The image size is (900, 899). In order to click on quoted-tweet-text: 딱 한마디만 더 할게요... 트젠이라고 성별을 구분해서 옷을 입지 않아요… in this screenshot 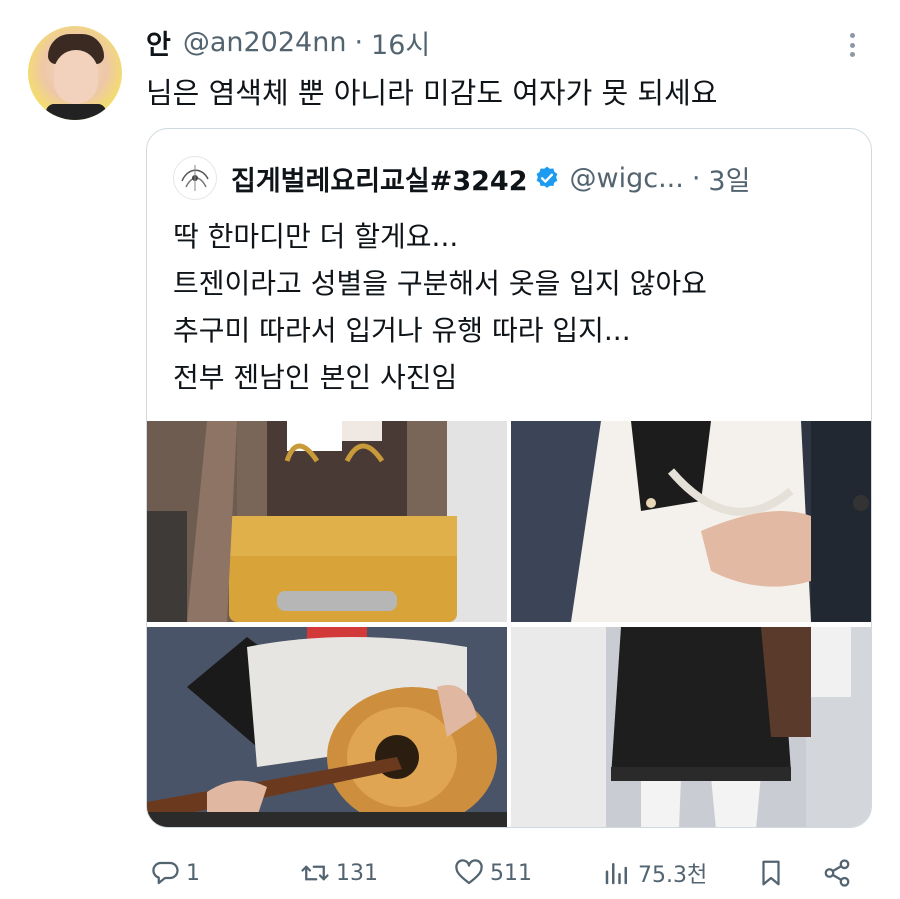, I will do `click(440, 307)`.